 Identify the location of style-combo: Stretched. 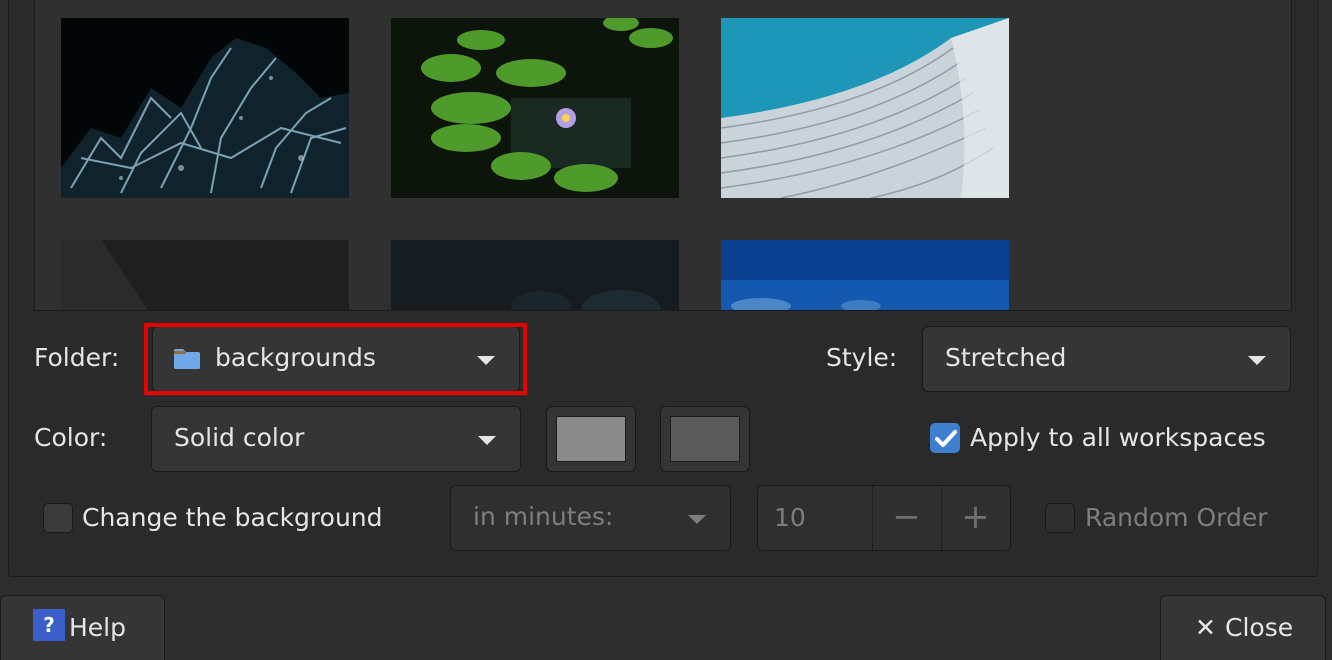
(1106, 359).